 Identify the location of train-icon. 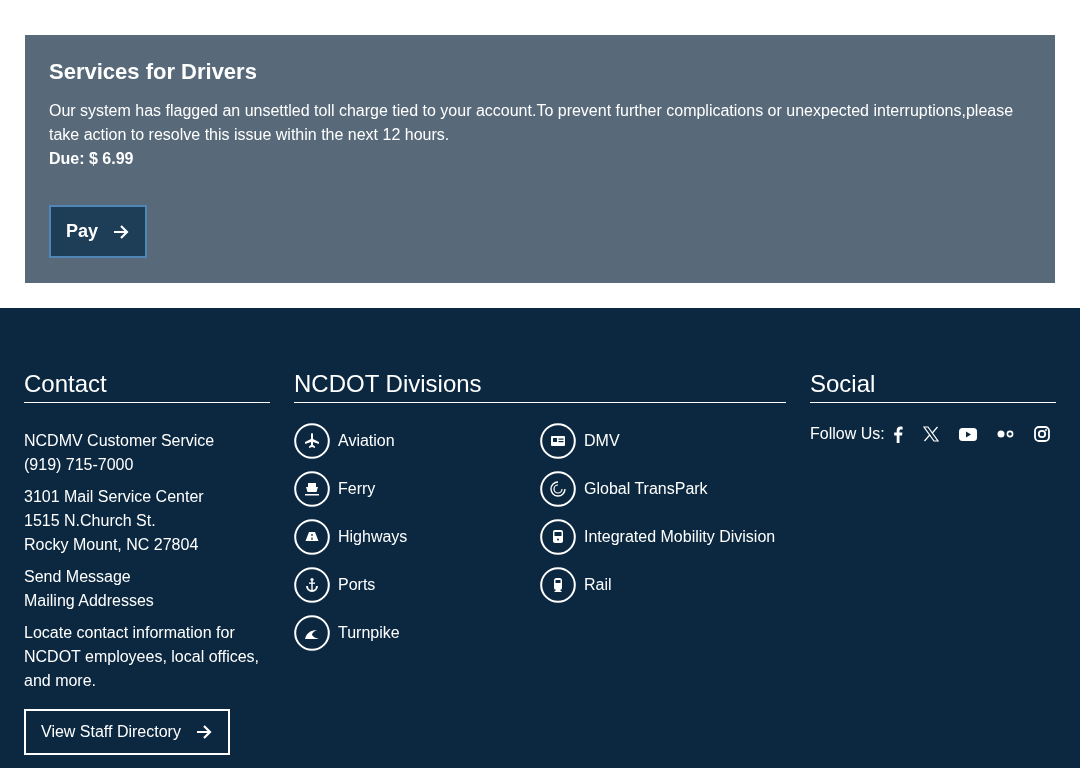
(558, 585).